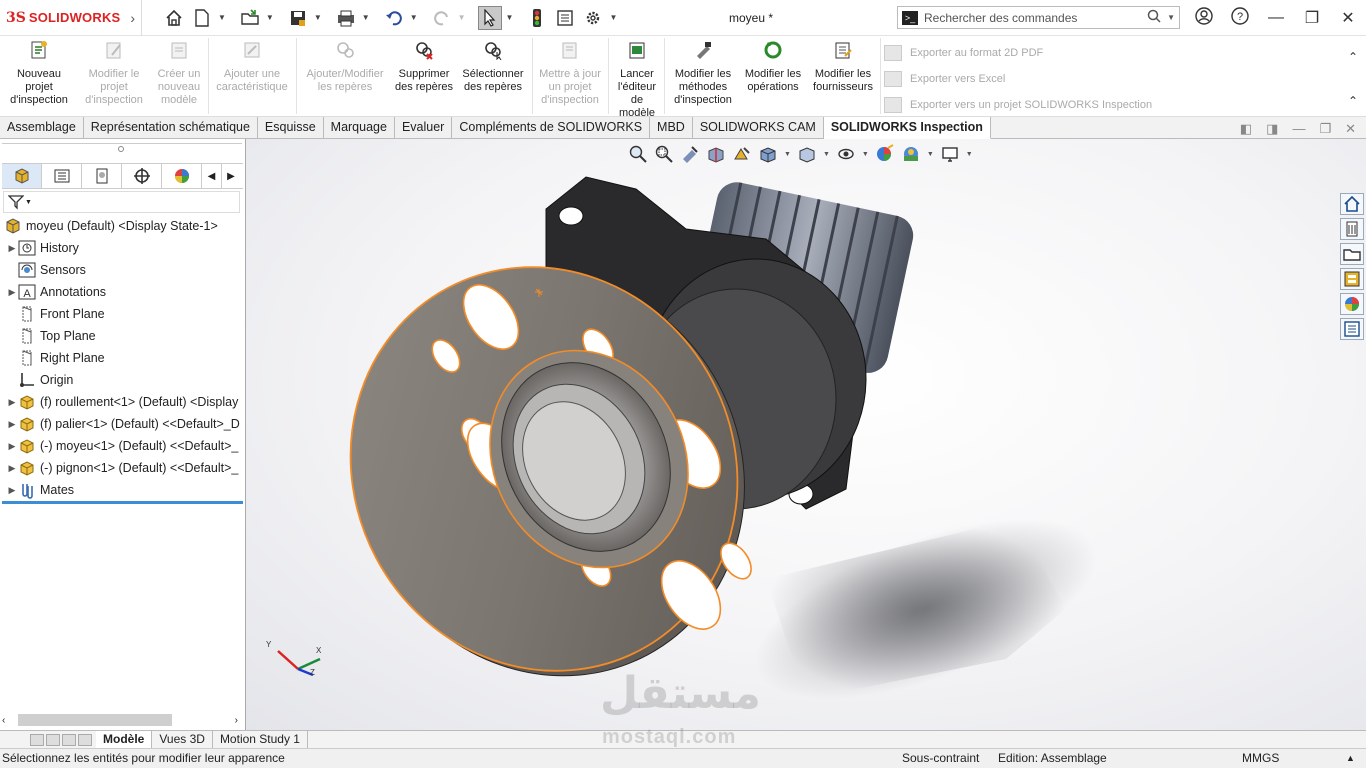 The height and width of the screenshot is (768, 1366). I want to click on select-balloons-button: Sélectionner des repères, so click(493, 67).